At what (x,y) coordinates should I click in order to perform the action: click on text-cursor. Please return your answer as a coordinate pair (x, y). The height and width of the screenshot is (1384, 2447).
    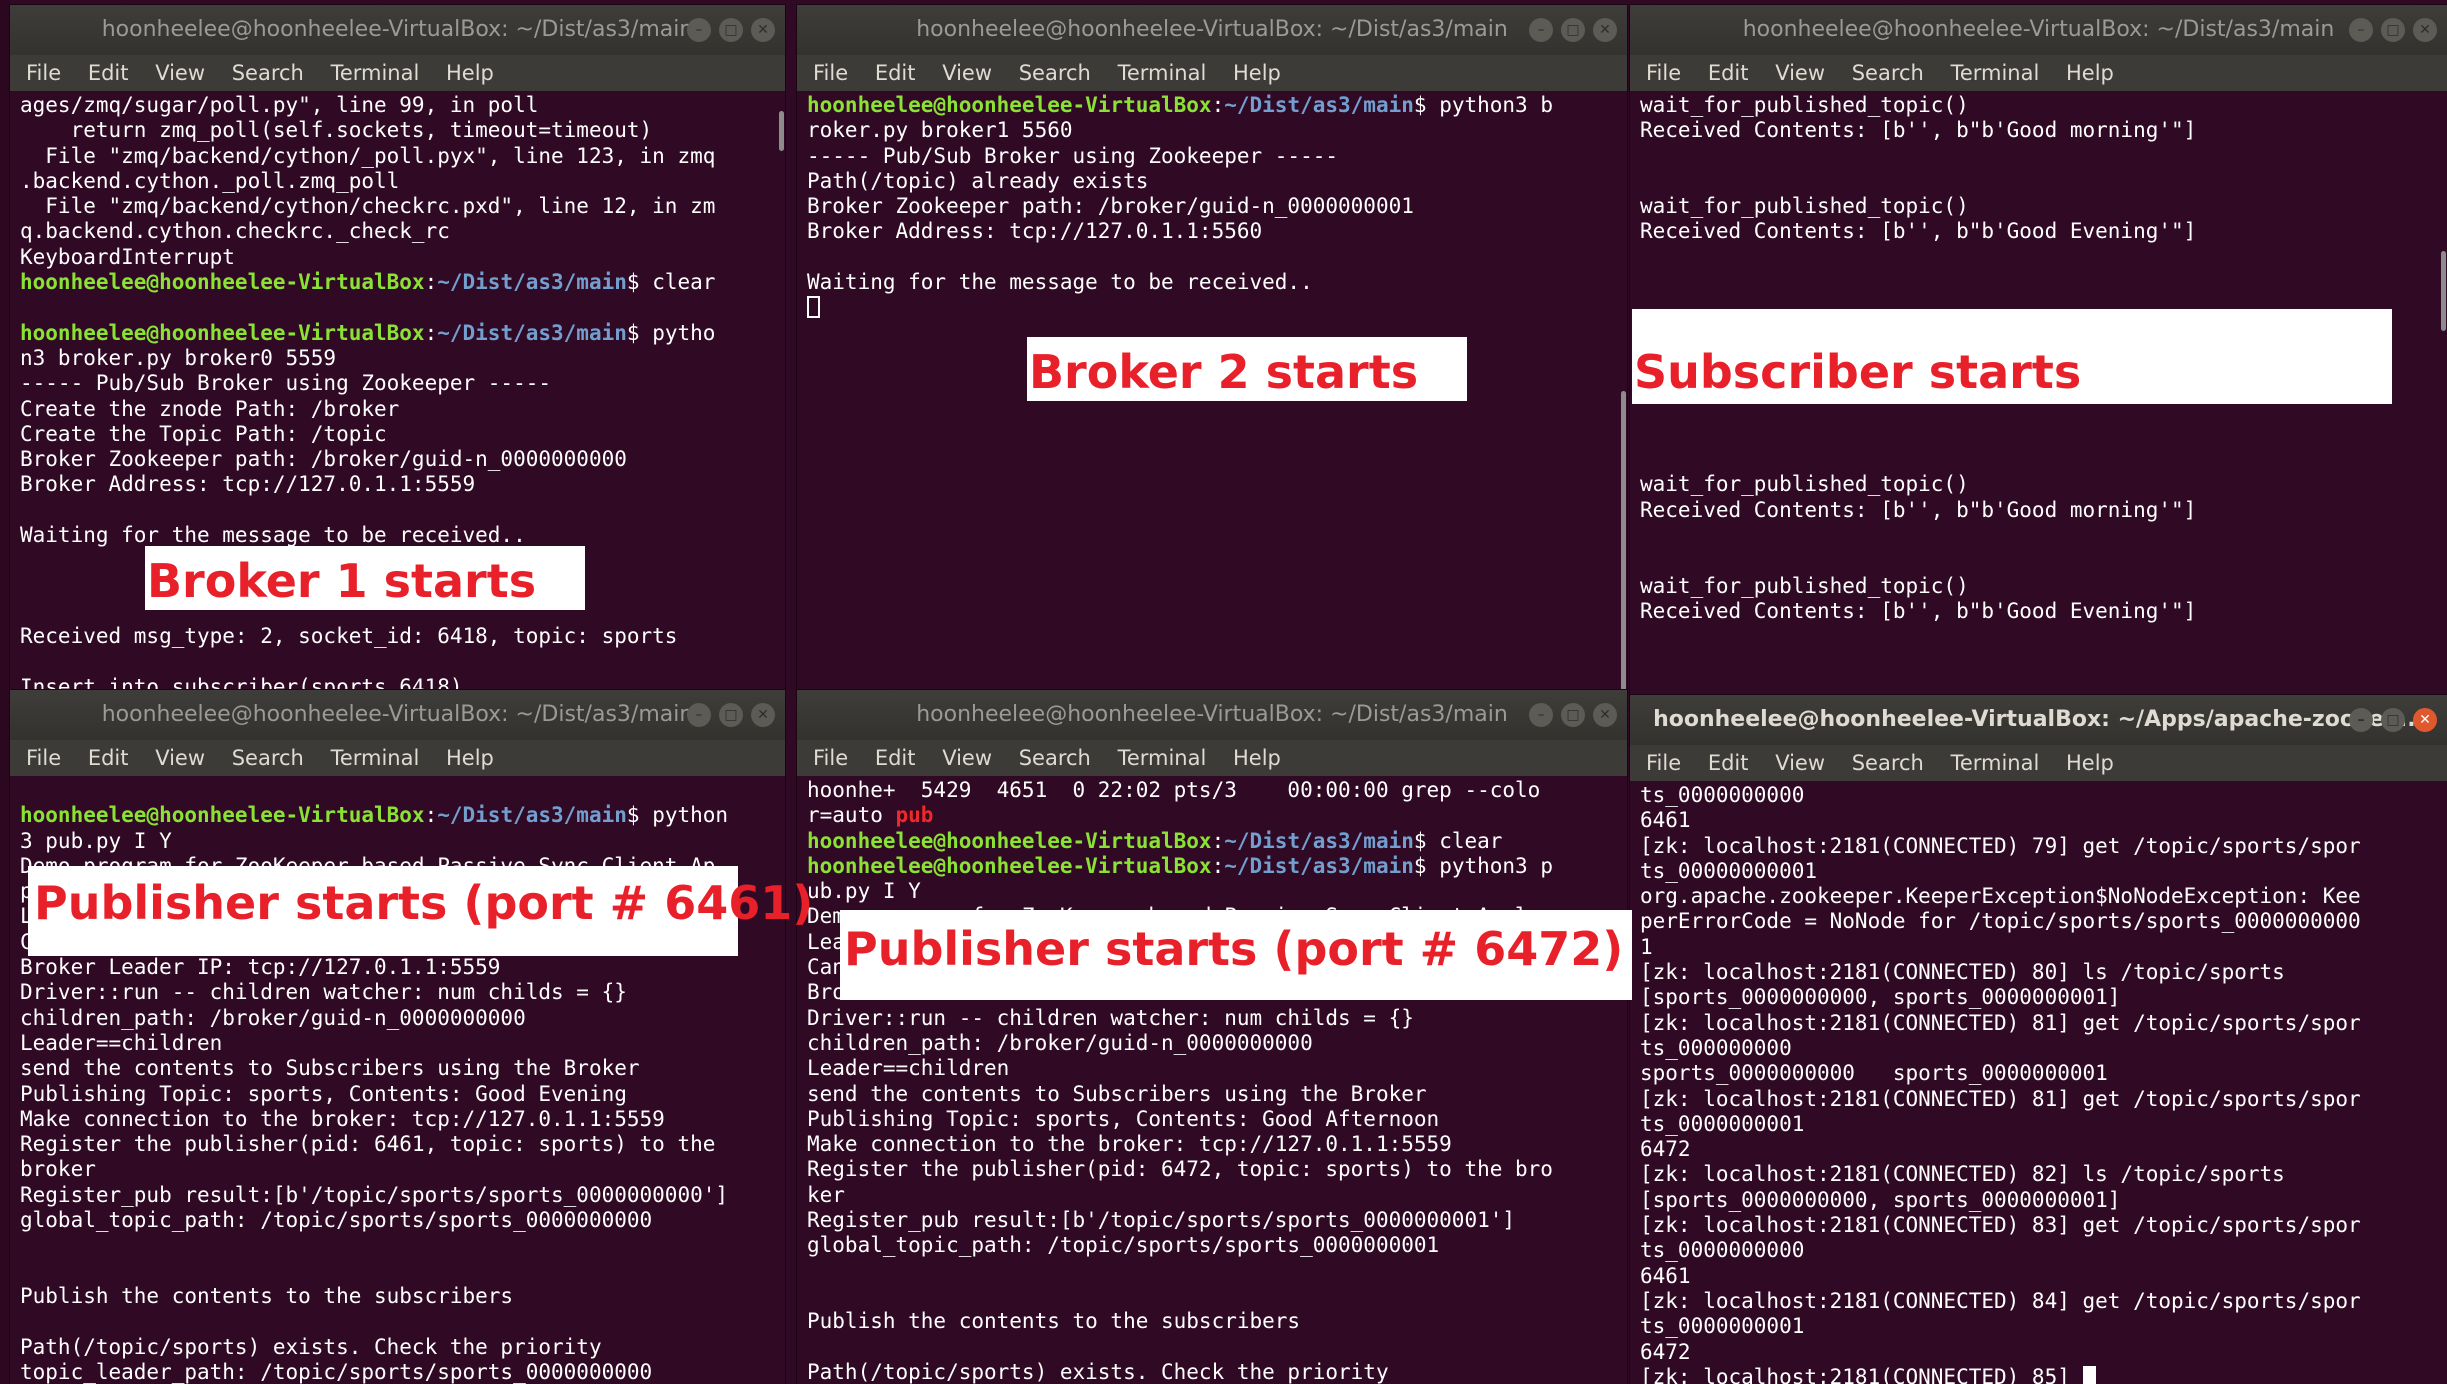
    Looking at the image, I should click on (813, 307).